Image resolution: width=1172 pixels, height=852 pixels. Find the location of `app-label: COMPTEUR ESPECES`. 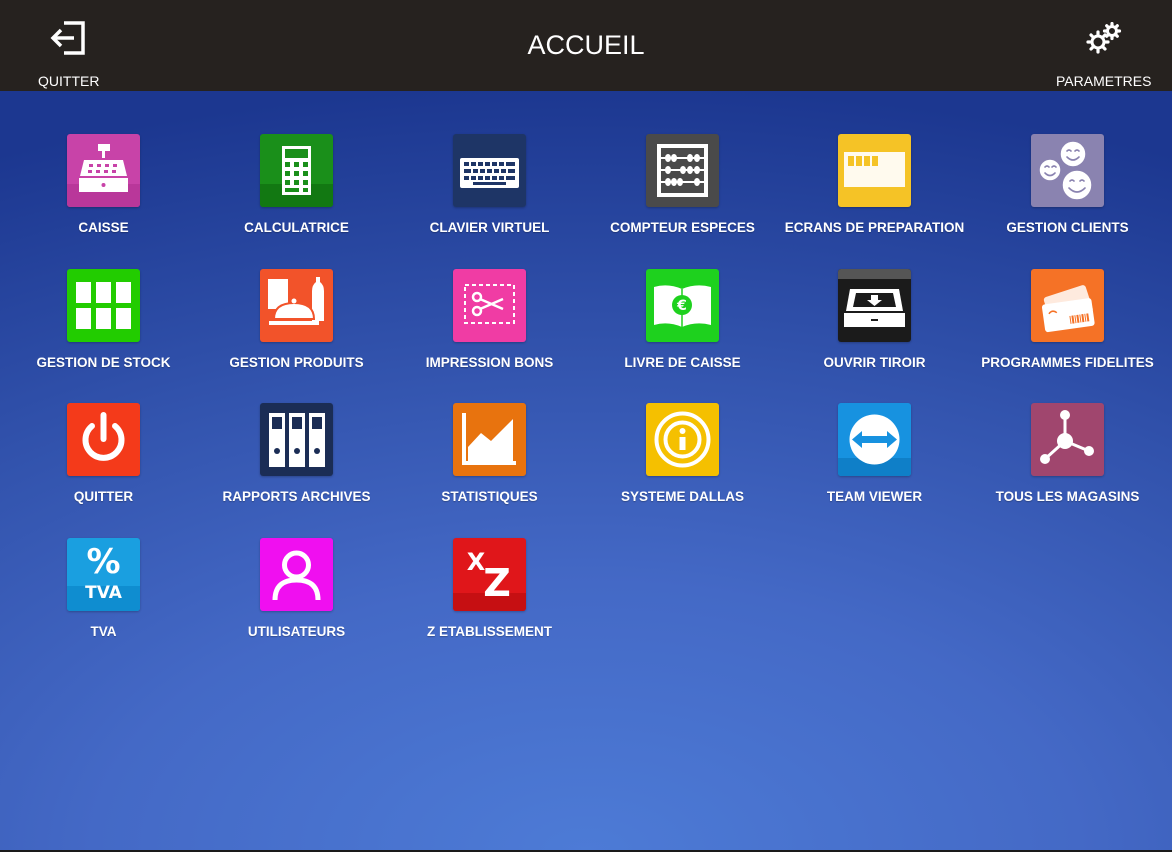

app-label: COMPTEUR ESPECES is located at coordinates (682, 227).